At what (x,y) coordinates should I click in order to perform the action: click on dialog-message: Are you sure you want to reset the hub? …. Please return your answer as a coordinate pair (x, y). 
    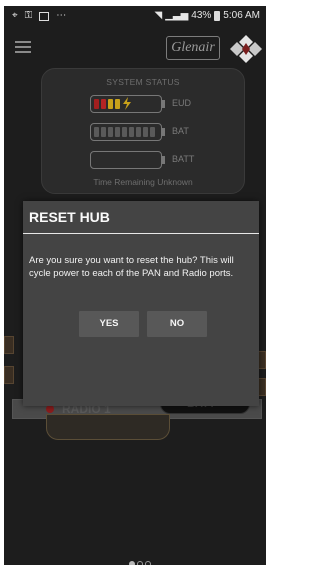
    Looking at the image, I should click on (131, 267).